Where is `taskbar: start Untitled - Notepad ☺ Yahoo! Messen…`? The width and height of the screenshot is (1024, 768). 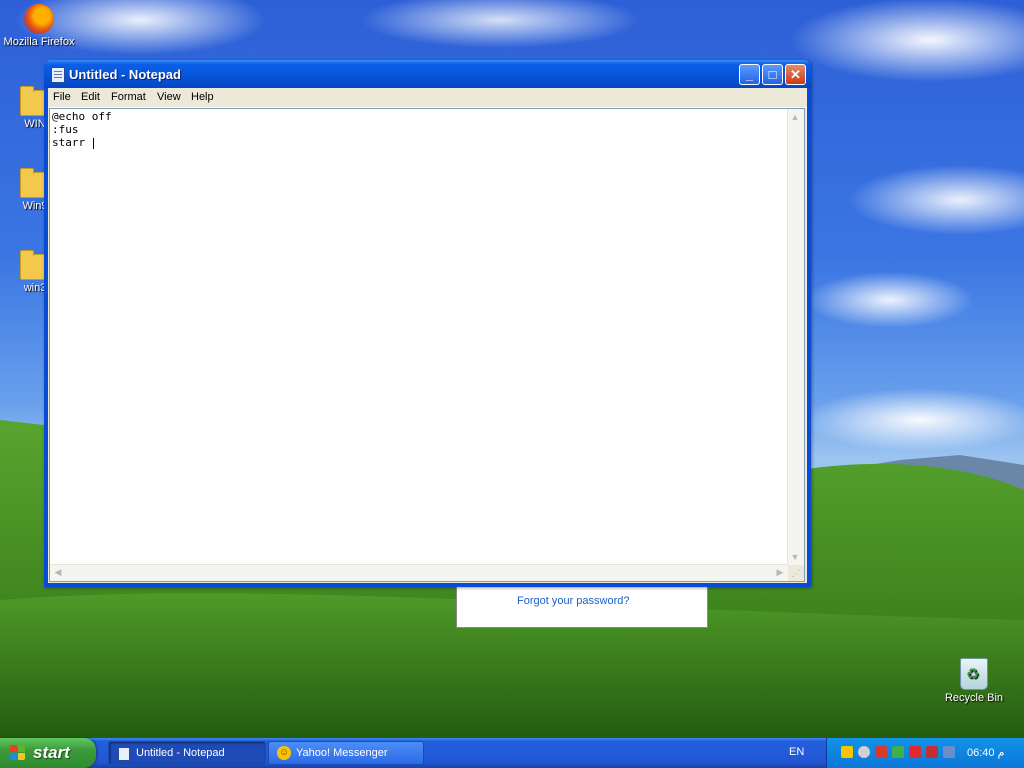 taskbar: start Untitled - Notepad ☺ Yahoo! Messen… is located at coordinates (512, 753).